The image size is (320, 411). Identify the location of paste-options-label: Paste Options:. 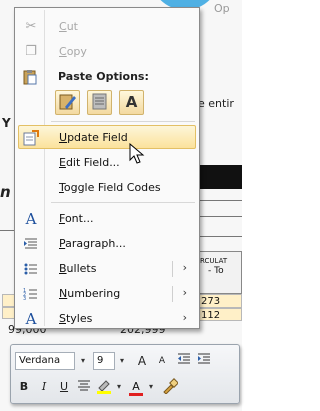
(103, 76).